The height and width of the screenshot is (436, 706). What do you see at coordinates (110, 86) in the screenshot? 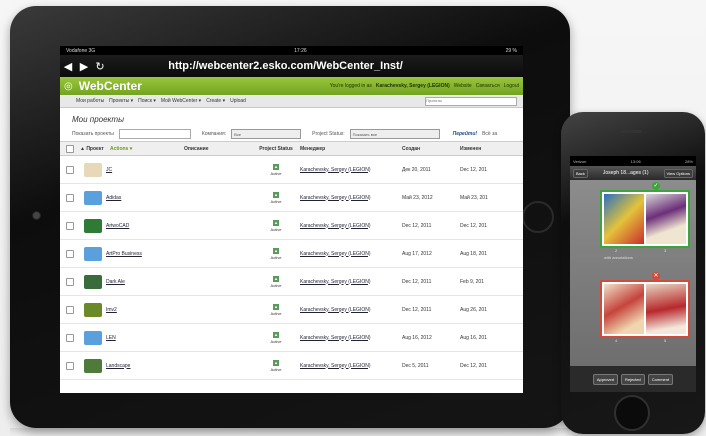
I see `webcenter-logo: WebCenter` at bounding box center [110, 86].